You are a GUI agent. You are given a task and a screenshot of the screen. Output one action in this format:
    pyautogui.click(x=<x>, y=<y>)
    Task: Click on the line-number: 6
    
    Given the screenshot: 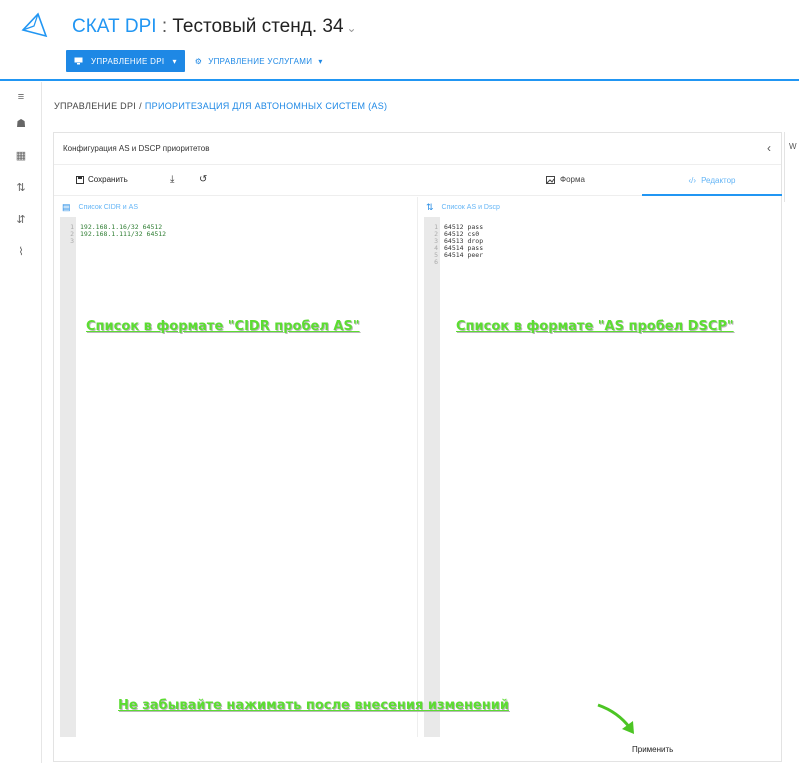 What is the action you would take?
    pyautogui.click(x=436, y=262)
    